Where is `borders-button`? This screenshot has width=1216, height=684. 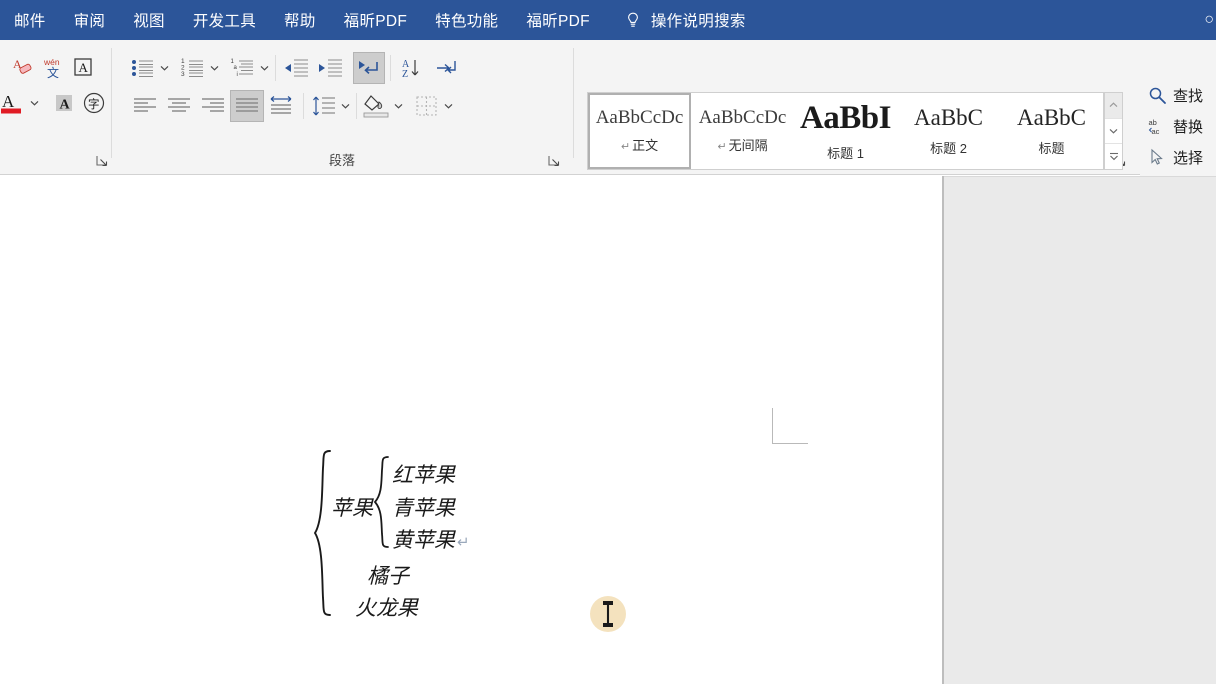
borders-button is located at coordinates (427, 106).